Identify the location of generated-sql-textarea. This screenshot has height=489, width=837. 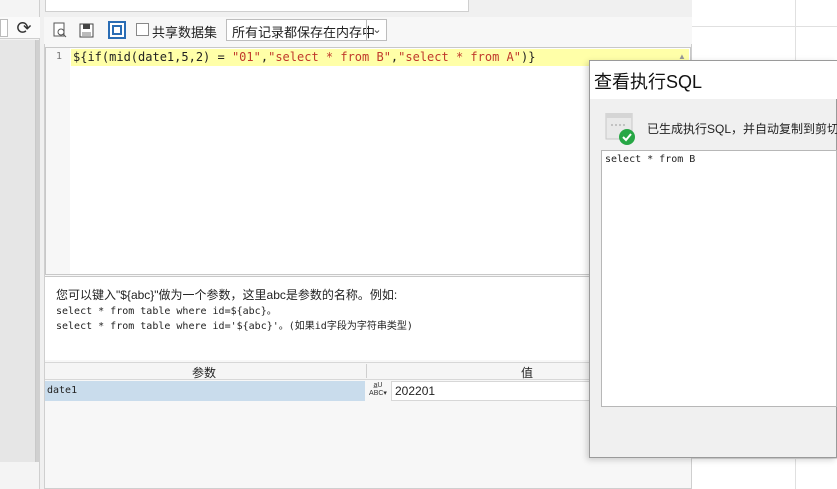
(719, 278).